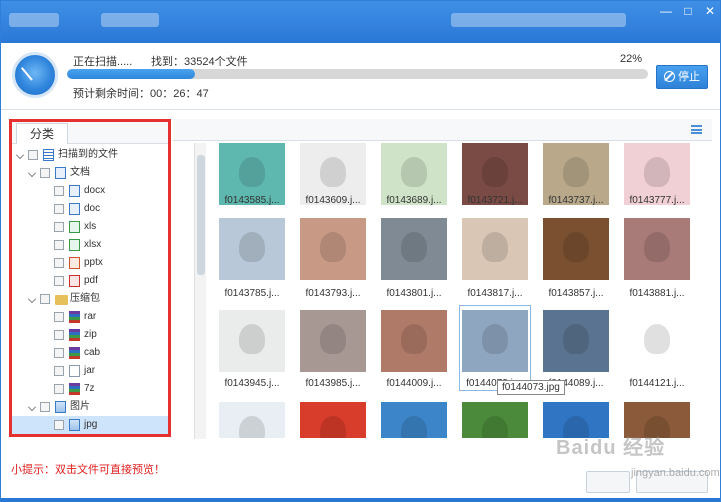  I want to click on tree-item-label: pptx, so click(93, 262).